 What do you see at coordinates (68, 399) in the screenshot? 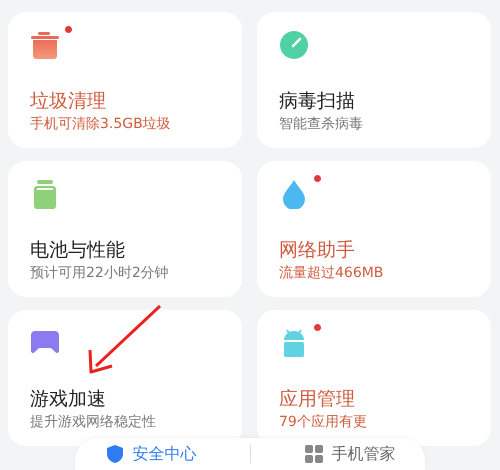
I see `card-title: 游戏加速` at bounding box center [68, 399].